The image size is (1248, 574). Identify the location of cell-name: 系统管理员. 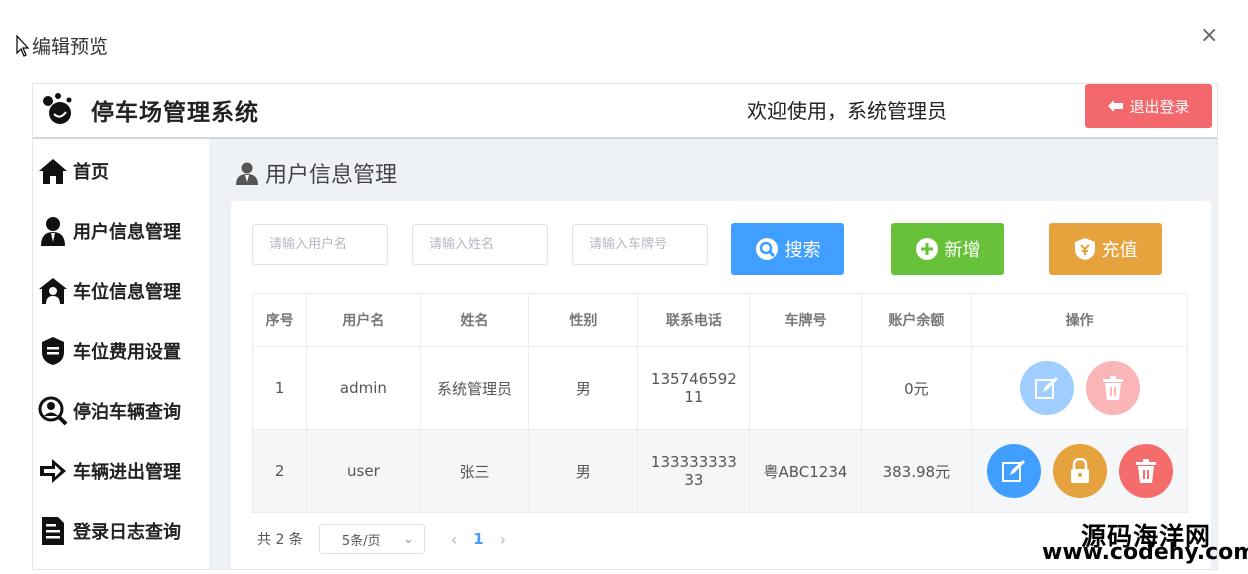
(474, 388).